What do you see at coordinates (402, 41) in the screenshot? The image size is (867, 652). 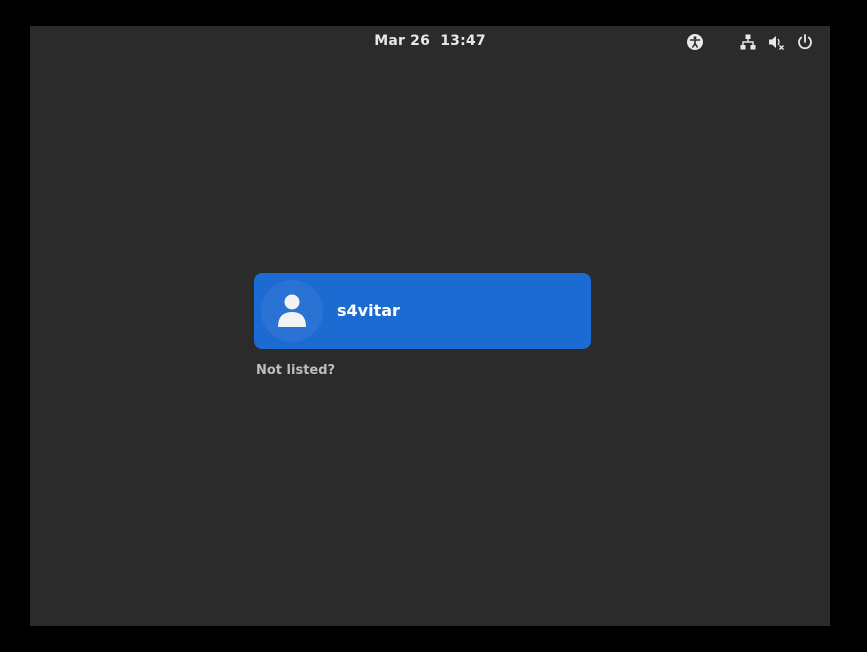 I see `clock-date: Mar 26` at bounding box center [402, 41].